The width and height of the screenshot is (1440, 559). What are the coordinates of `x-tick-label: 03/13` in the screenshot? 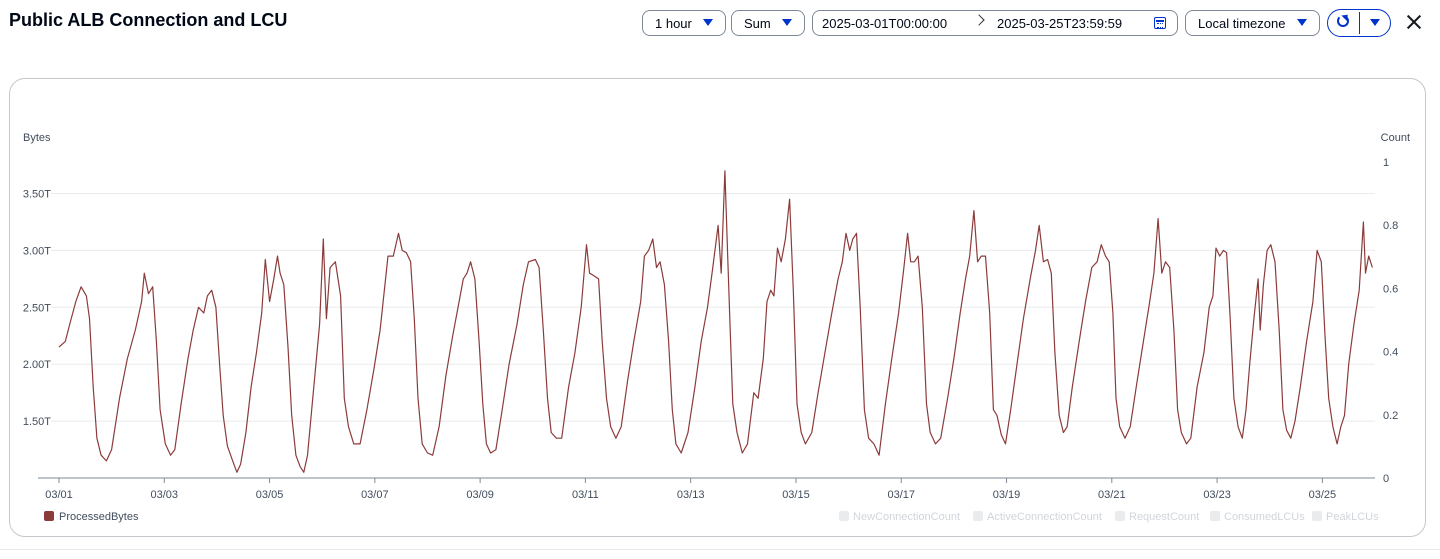 It's located at (691, 495).